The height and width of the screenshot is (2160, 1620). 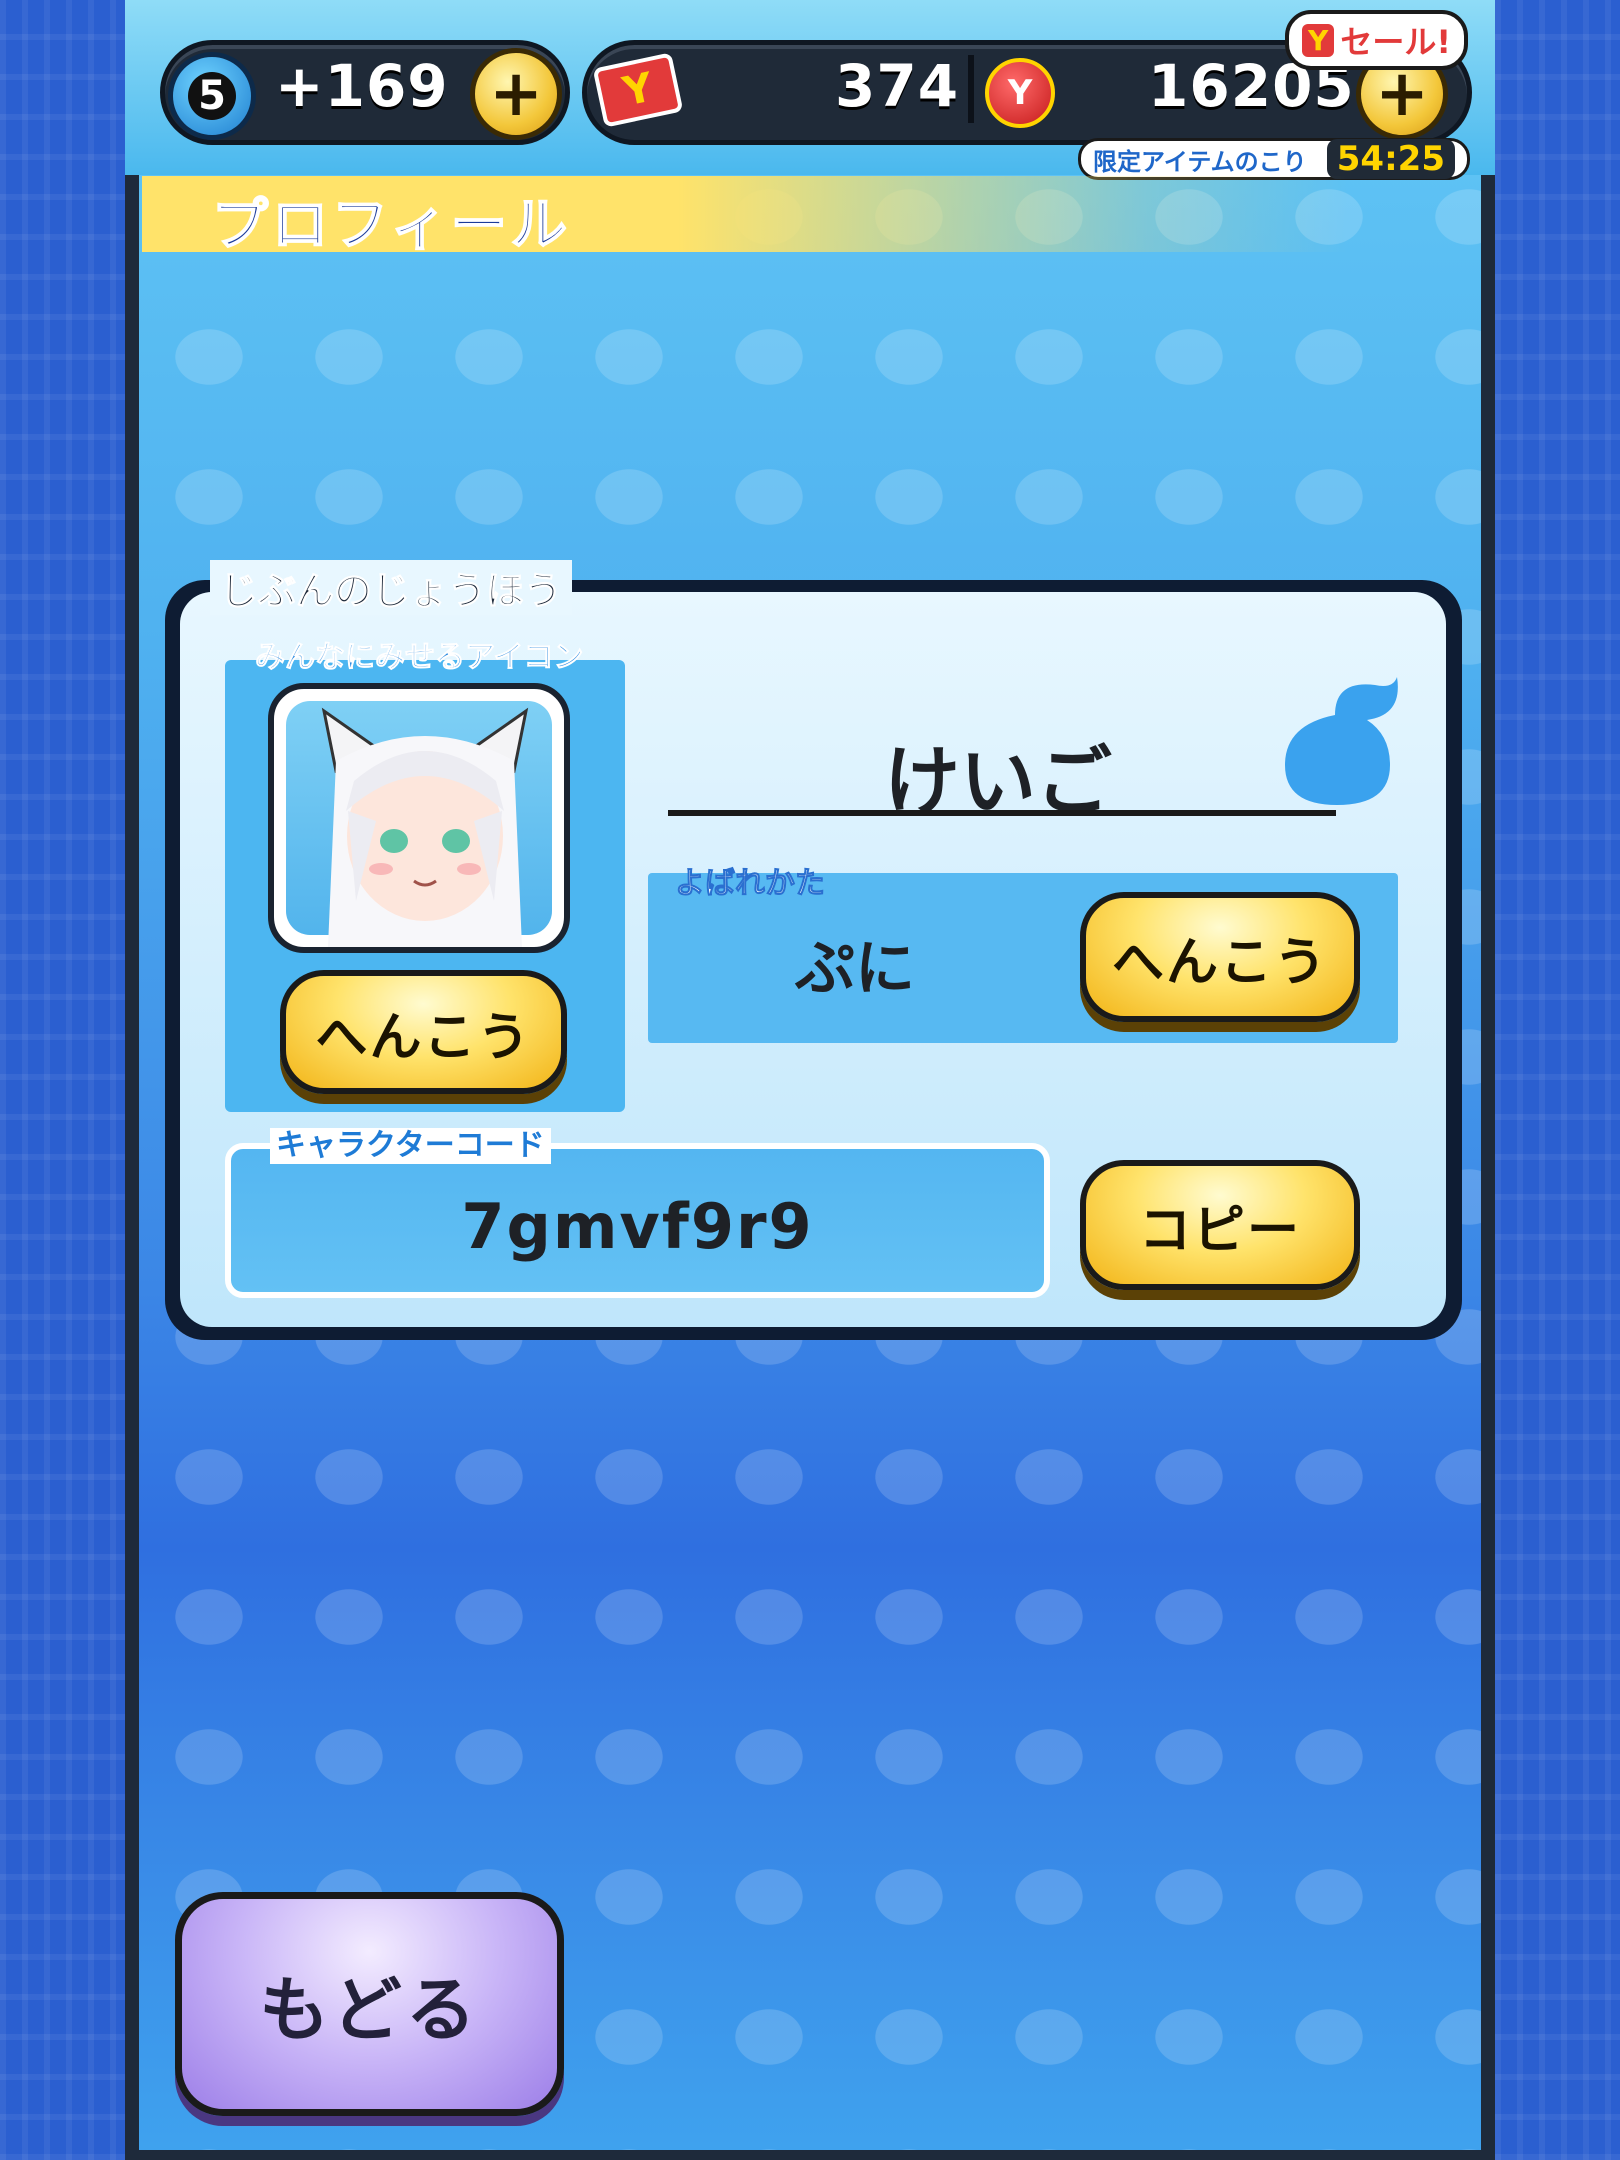 I want to click on sale-badge: Y セール!, so click(x=1376, y=40).